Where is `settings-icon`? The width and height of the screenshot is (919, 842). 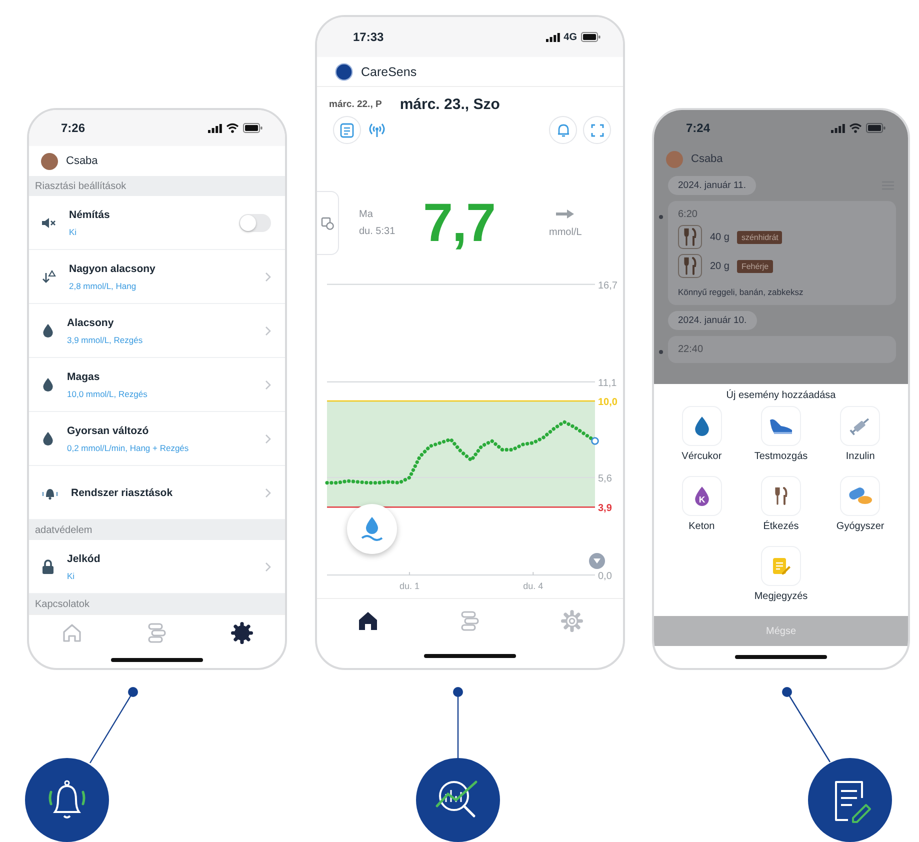 settings-icon is located at coordinates (242, 633).